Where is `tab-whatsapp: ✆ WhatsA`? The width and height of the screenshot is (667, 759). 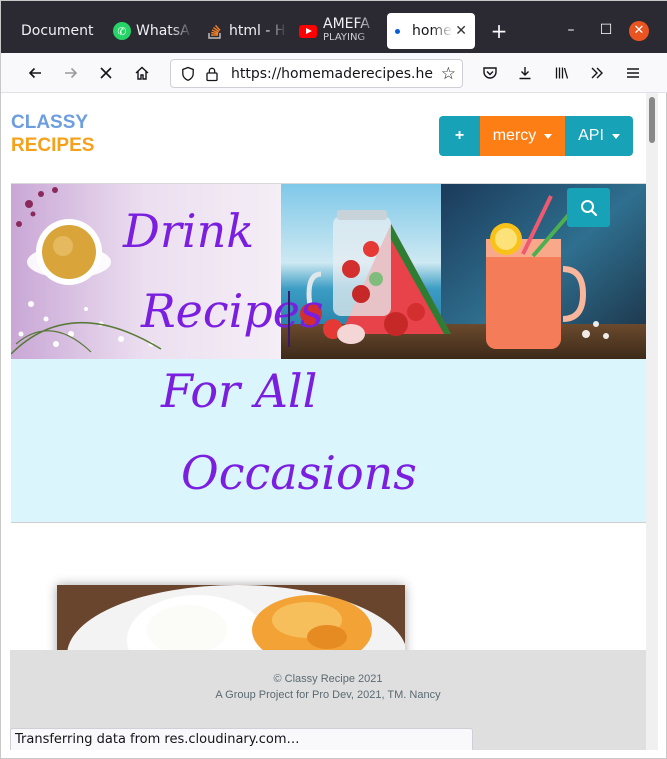
tab-whatsapp: ✆ WhatsA is located at coordinates (153, 31).